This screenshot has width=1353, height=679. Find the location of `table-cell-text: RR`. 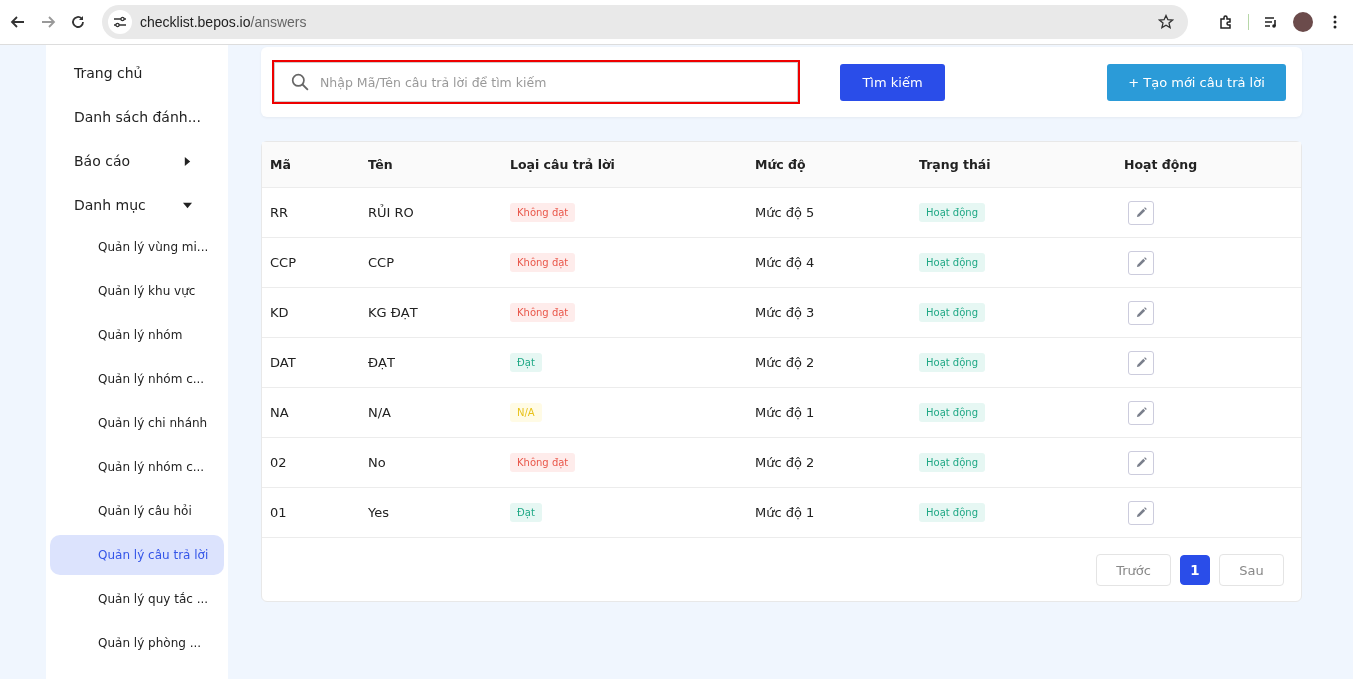

table-cell-text: RR is located at coordinates (280, 212).